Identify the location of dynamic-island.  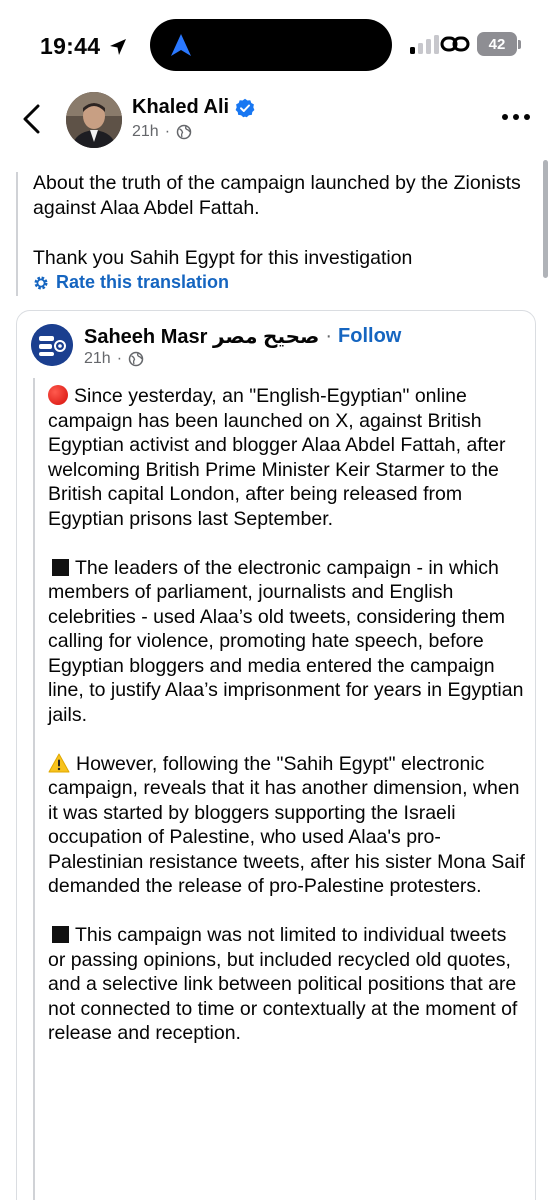
(271, 45).